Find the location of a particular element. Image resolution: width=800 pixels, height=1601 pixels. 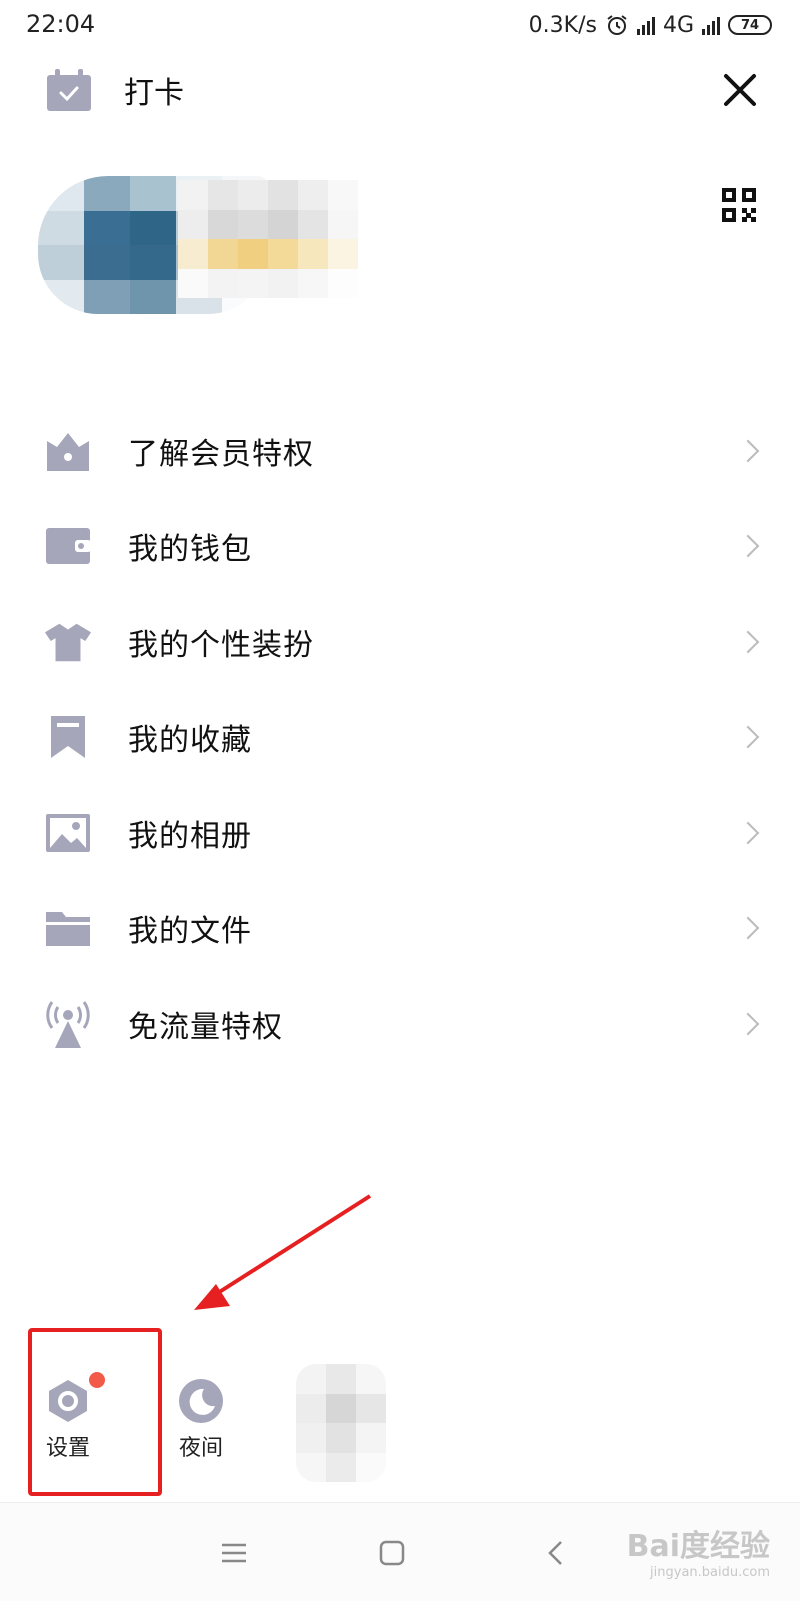

menu-label: 免流量特权 is located at coordinates (205, 1027).